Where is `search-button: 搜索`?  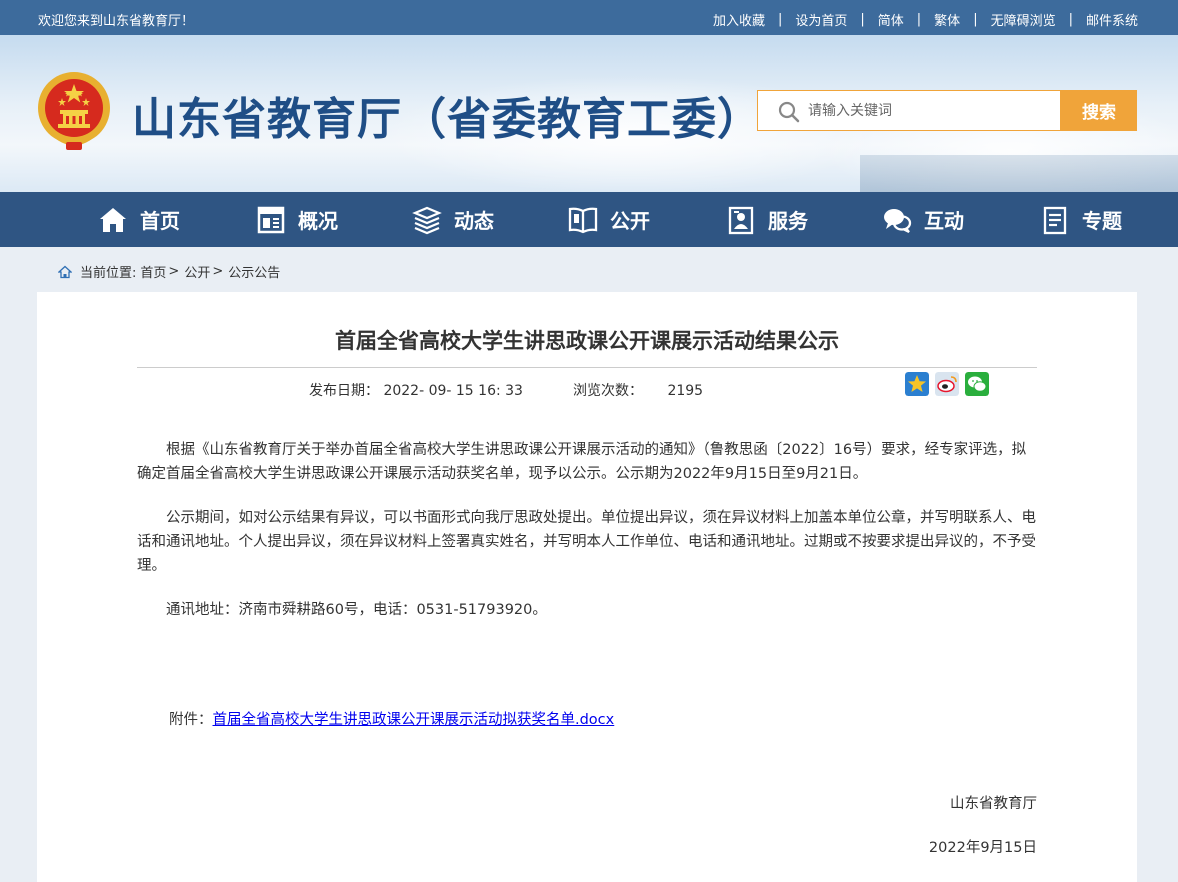 search-button: 搜索 is located at coordinates (1099, 110).